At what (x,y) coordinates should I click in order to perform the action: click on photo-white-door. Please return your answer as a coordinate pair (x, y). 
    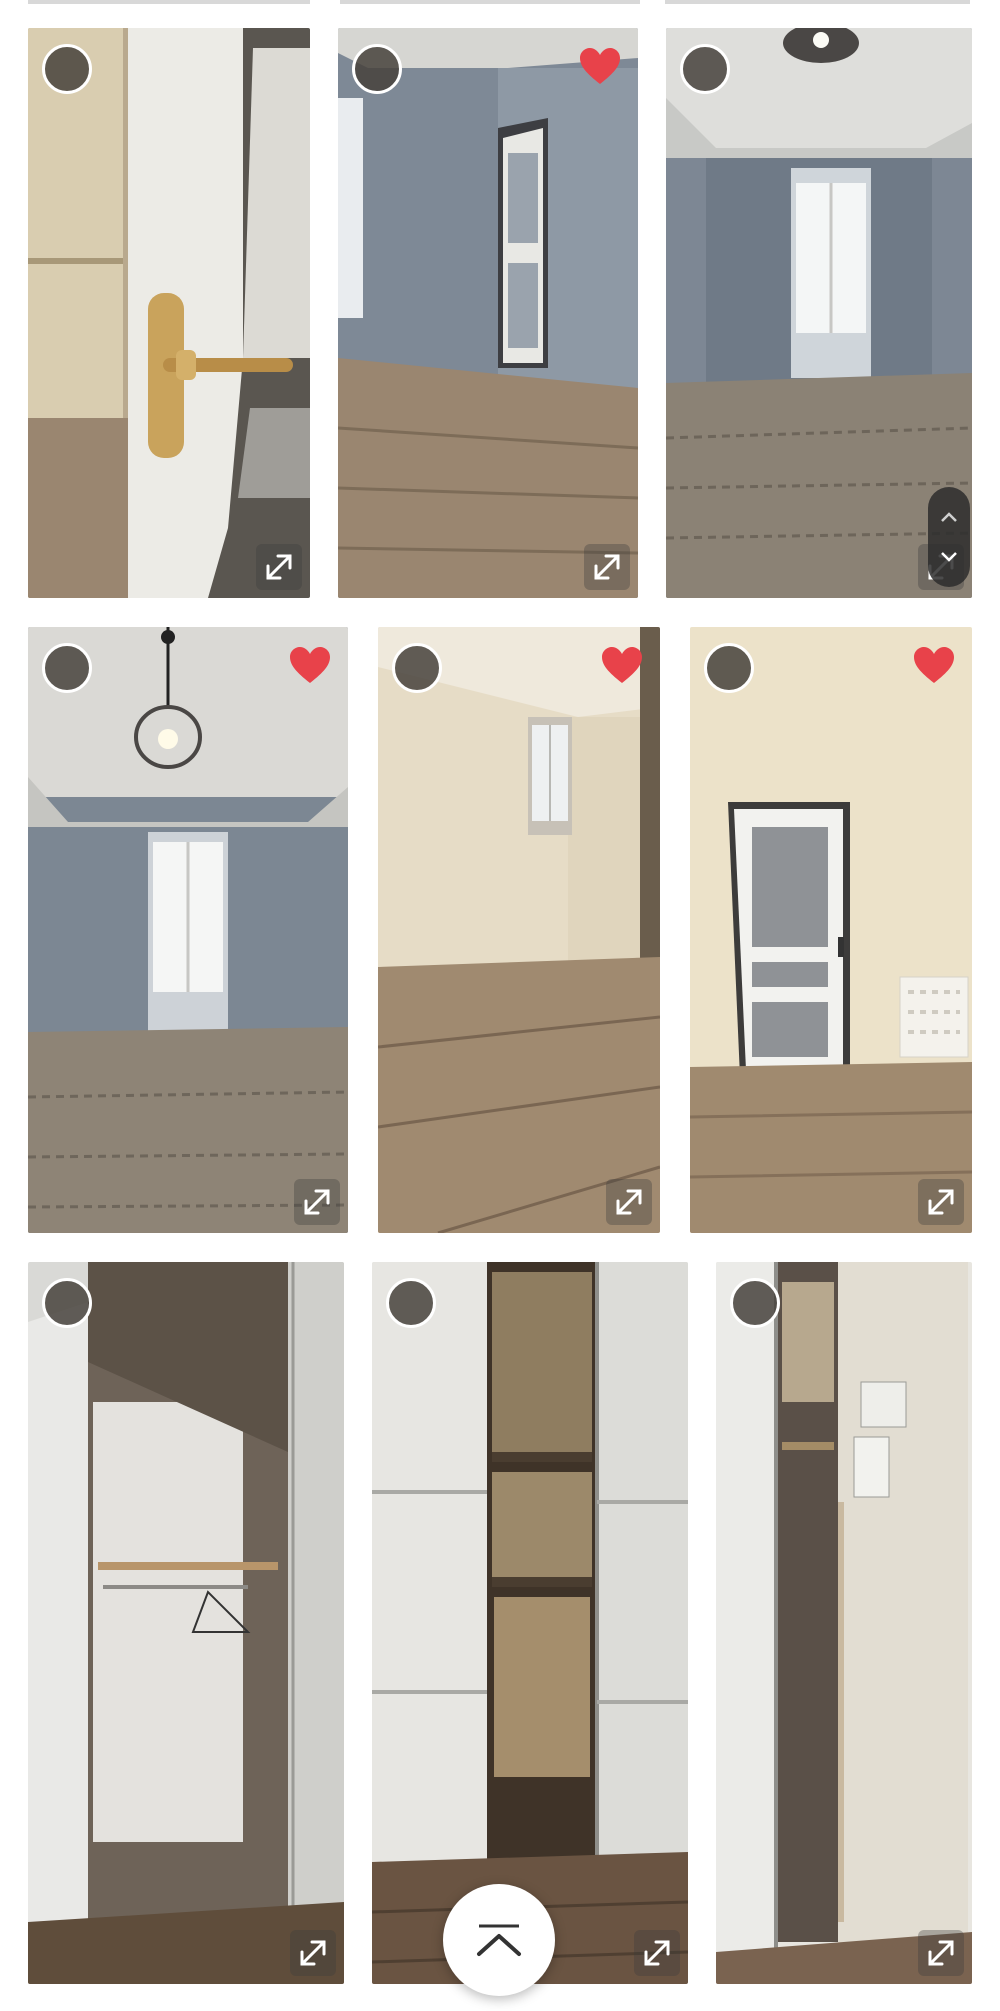
    Looking at the image, I should click on (831, 930).